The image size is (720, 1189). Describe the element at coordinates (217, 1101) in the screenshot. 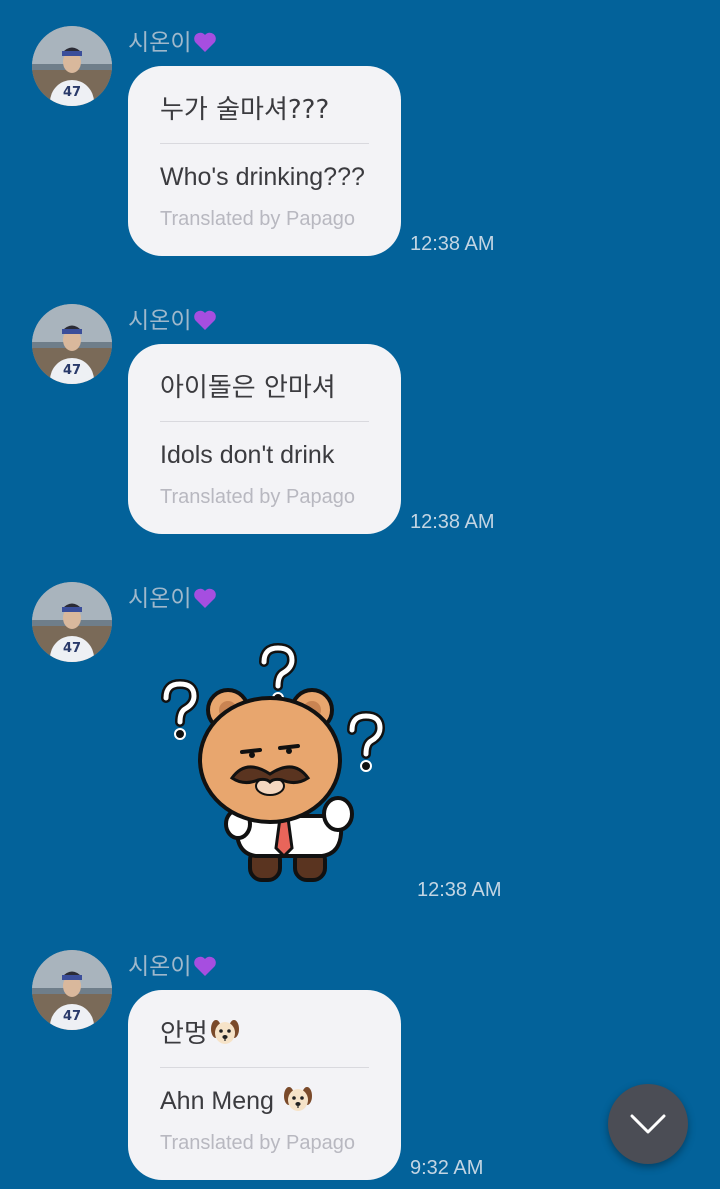

I see `translated-text-content: Ahn Meng` at that location.